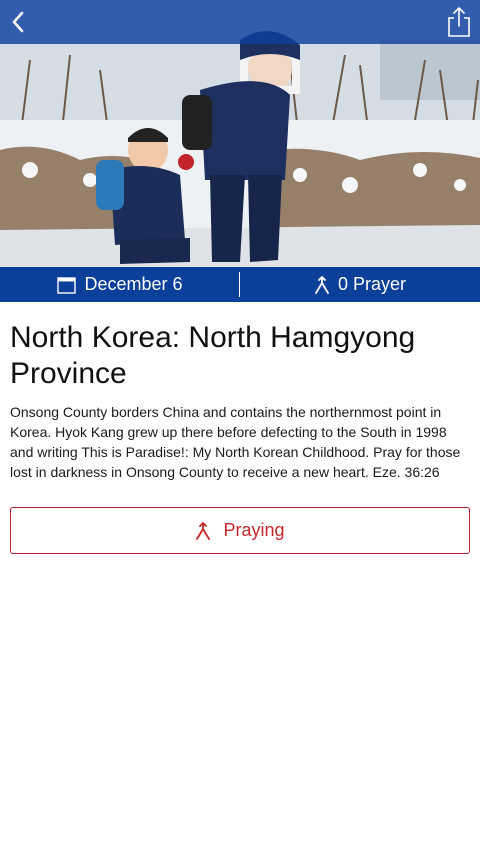  What do you see at coordinates (133, 284) in the screenshot?
I see `date-label: December 6` at bounding box center [133, 284].